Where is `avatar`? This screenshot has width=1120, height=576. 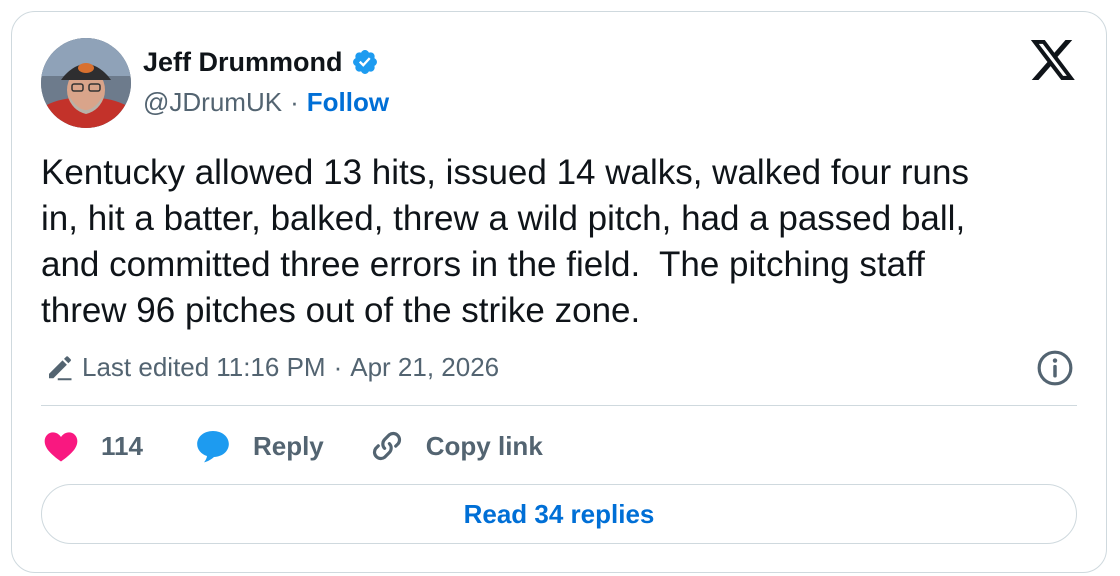
avatar is located at coordinates (86, 83).